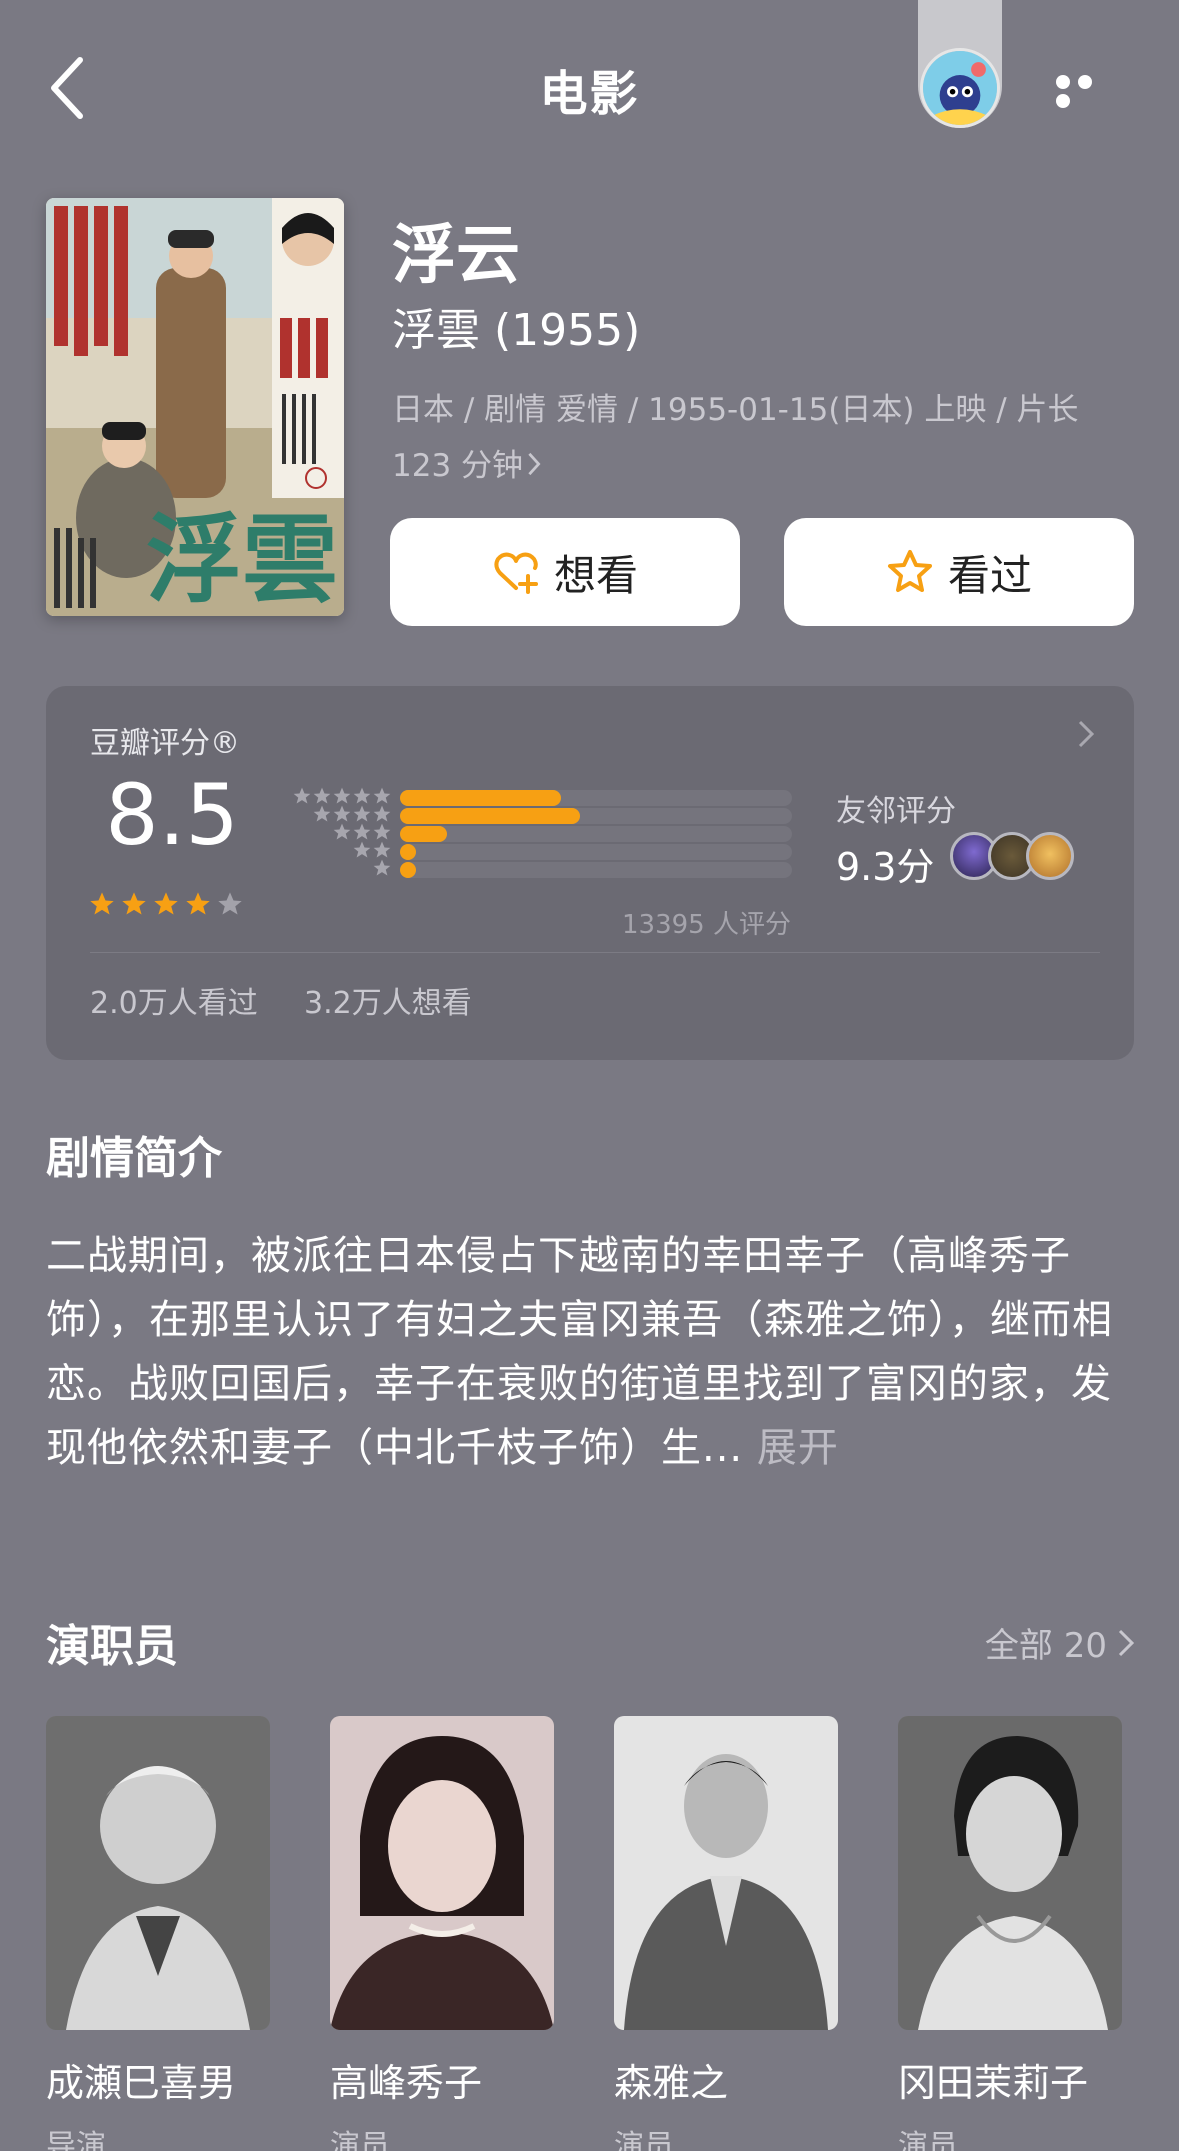 Image resolution: width=1179 pixels, height=2151 pixels. I want to click on top-nav: 电影, so click(589, 90).